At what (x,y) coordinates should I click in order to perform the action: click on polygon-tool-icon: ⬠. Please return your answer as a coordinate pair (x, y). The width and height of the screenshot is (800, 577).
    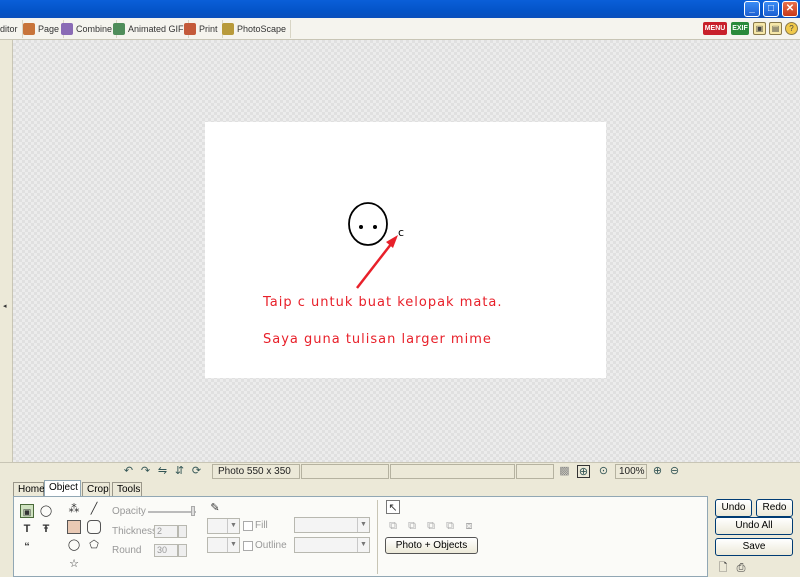
    Looking at the image, I should click on (94, 545).